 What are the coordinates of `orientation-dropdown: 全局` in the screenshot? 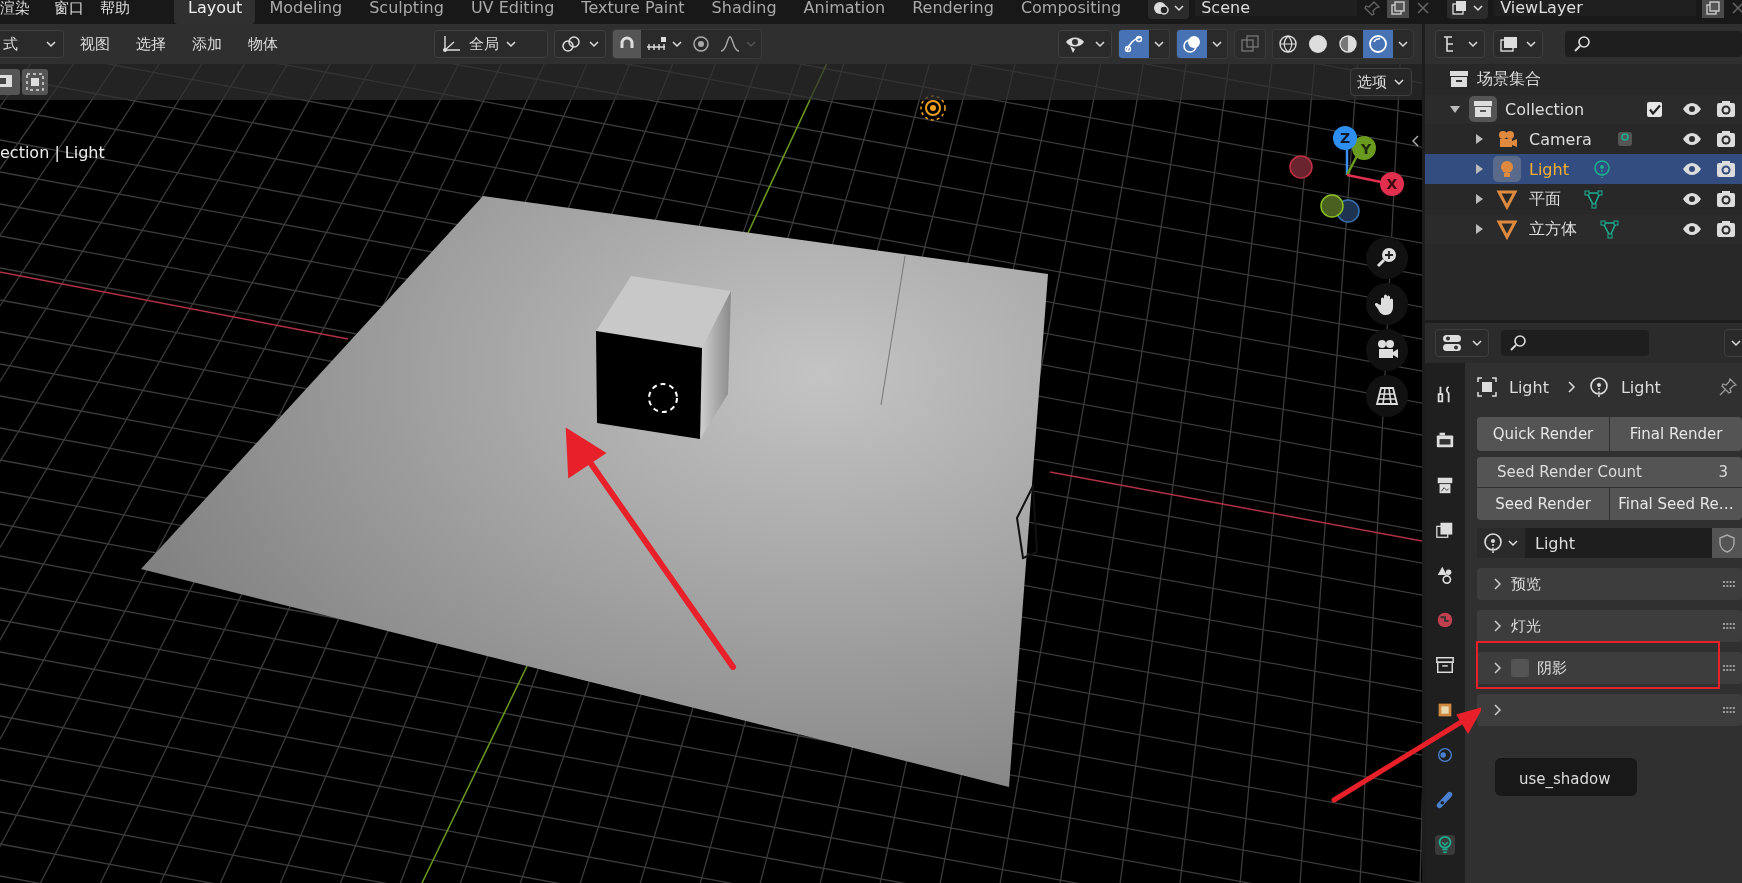 It's located at (491, 44).